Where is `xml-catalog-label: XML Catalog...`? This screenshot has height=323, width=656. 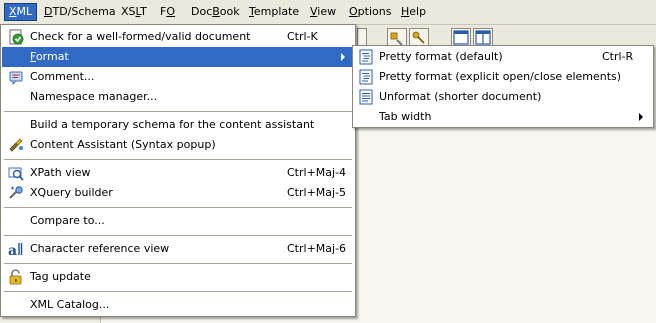 xml-catalog-label: XML Catalog... is located at coordinates (70, 304).